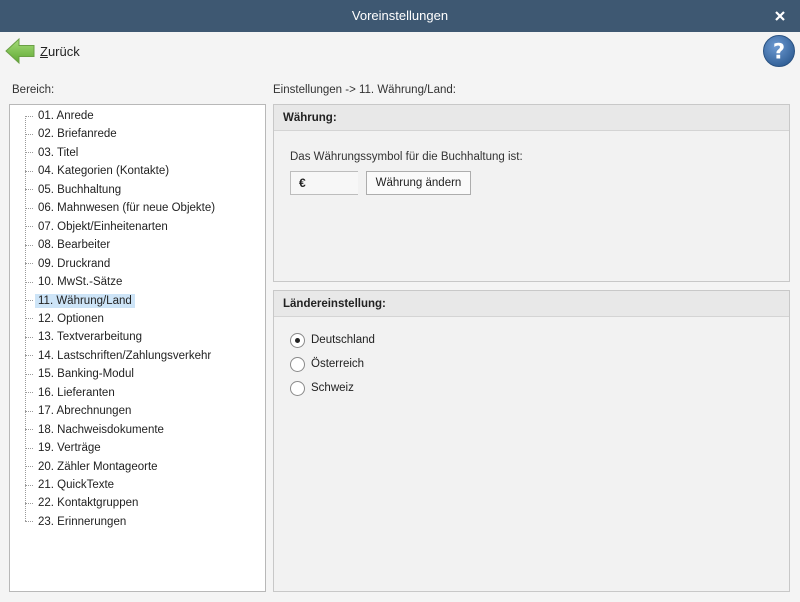  What do you see at coordinates (66, 116) in the screenshot?
I see `tree-item-label: 01. Anrede` at bounding box center [66, 116].